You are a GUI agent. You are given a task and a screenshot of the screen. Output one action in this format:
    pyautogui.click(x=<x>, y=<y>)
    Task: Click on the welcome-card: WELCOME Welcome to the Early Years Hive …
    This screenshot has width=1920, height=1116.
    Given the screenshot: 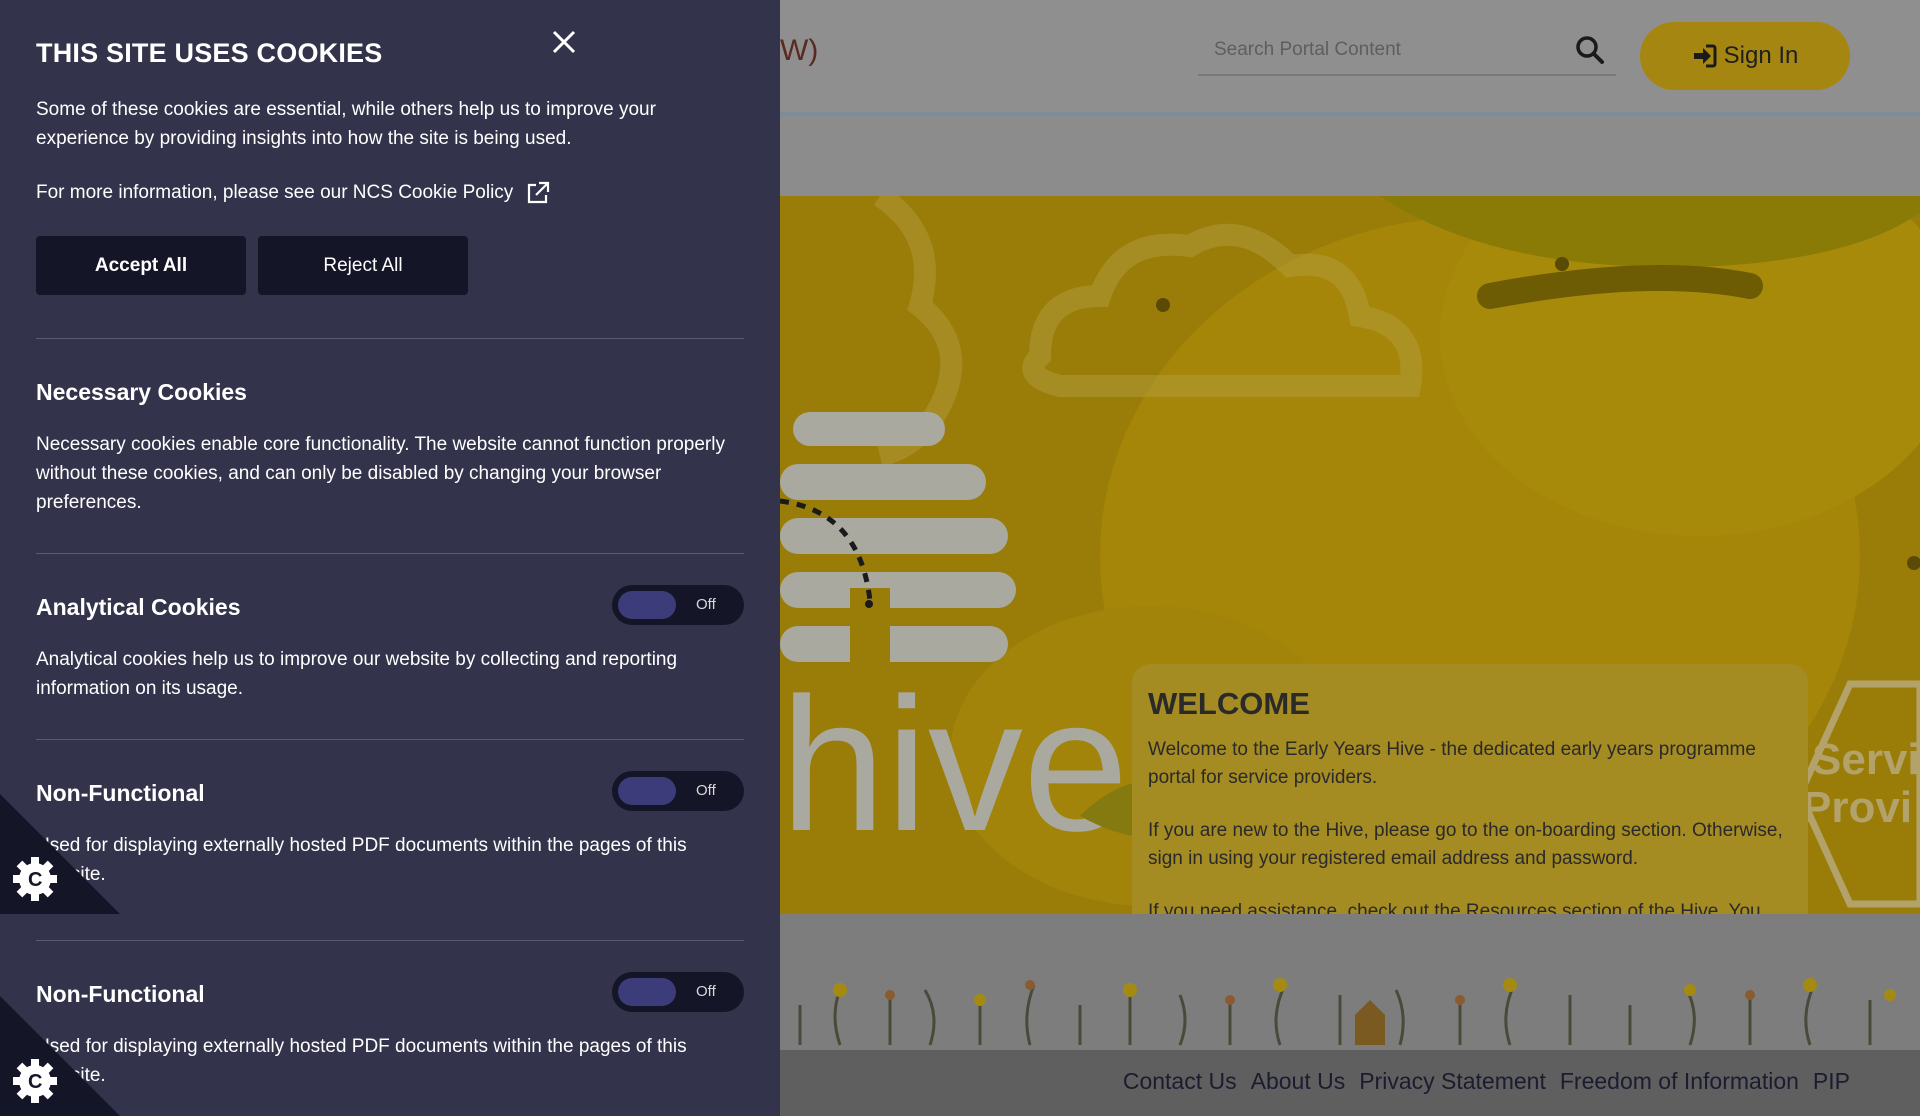 What is the action you would take?
    pyautogui.click(x=1470, y=789)
    